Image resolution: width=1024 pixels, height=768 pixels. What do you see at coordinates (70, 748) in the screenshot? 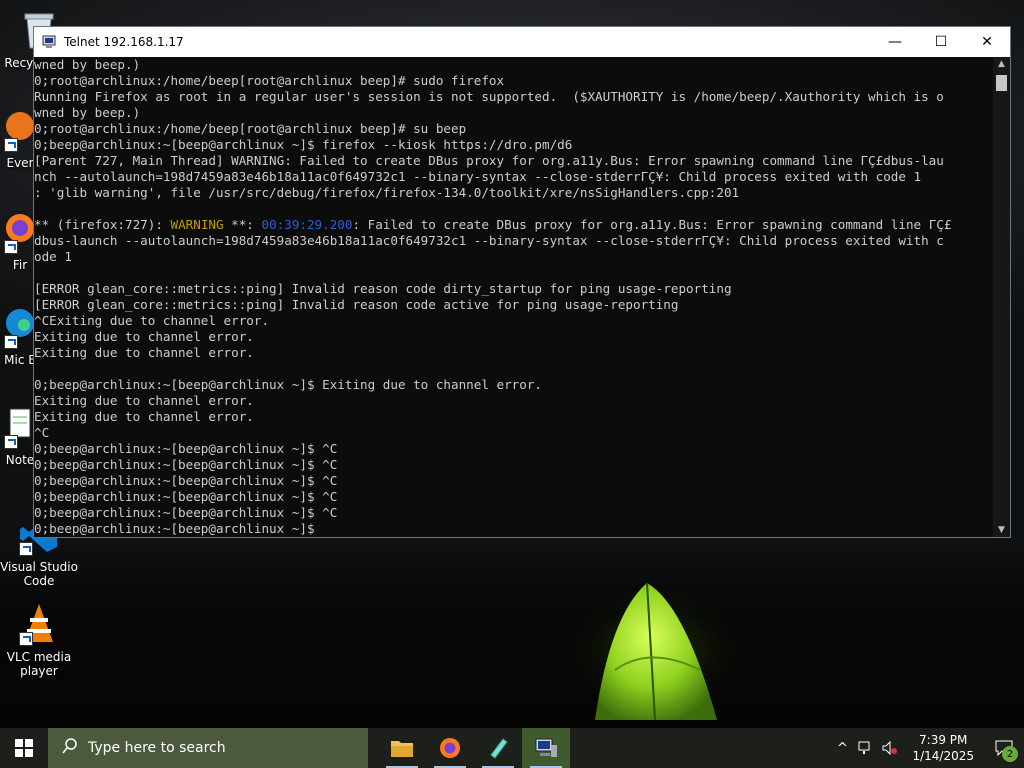
I see `search-icon` at bounding box center [70, 748].